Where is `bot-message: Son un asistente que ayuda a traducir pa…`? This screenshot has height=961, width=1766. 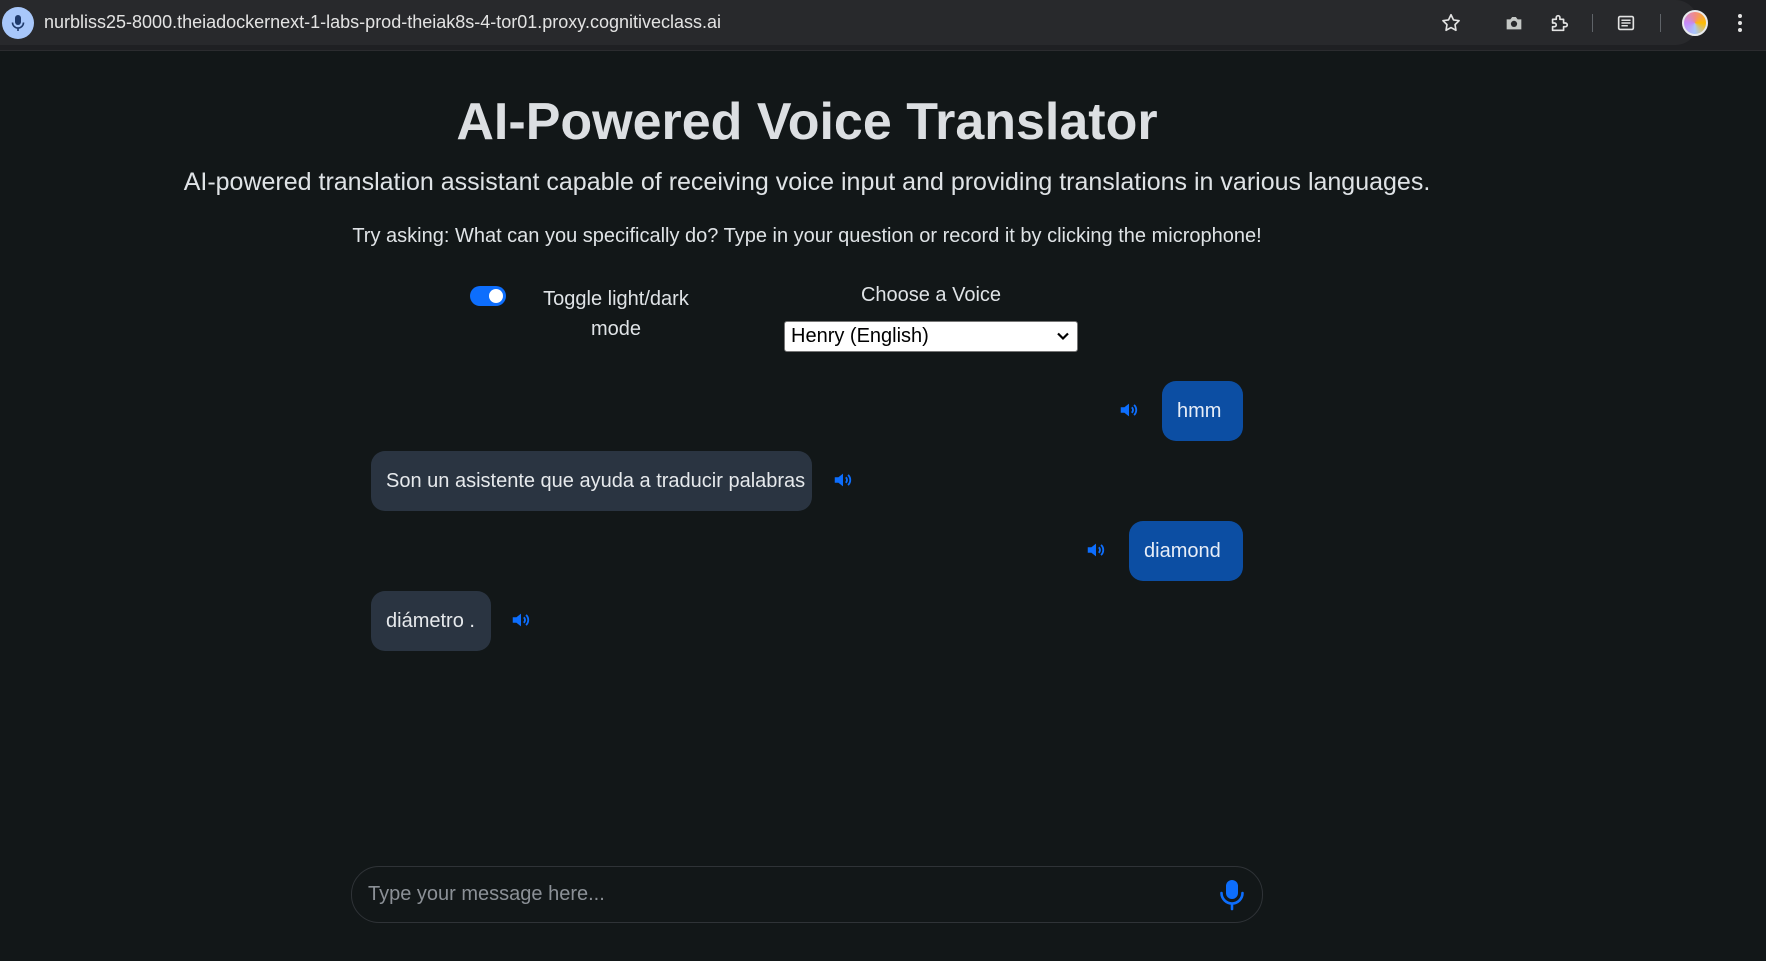 bot-message: Son un asistente que ayuda a traducir pa… is located at coordinates (591, 481).